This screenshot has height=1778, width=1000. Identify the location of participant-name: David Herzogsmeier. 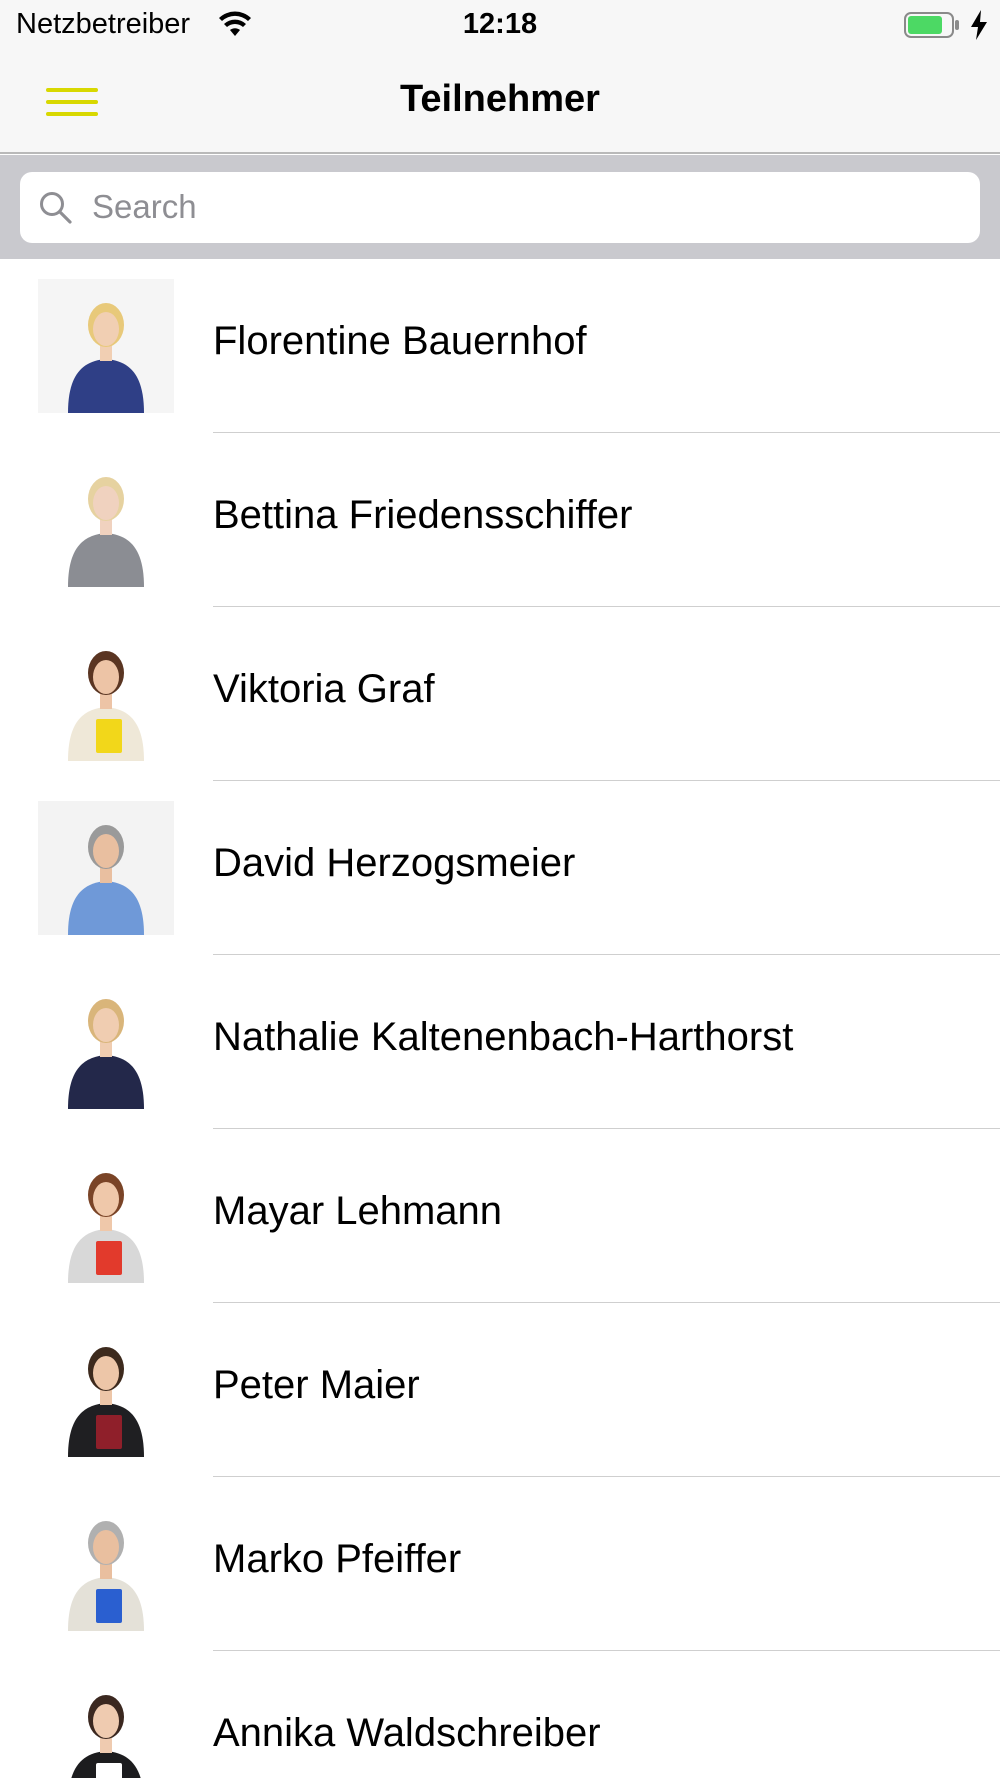
(394, 863).